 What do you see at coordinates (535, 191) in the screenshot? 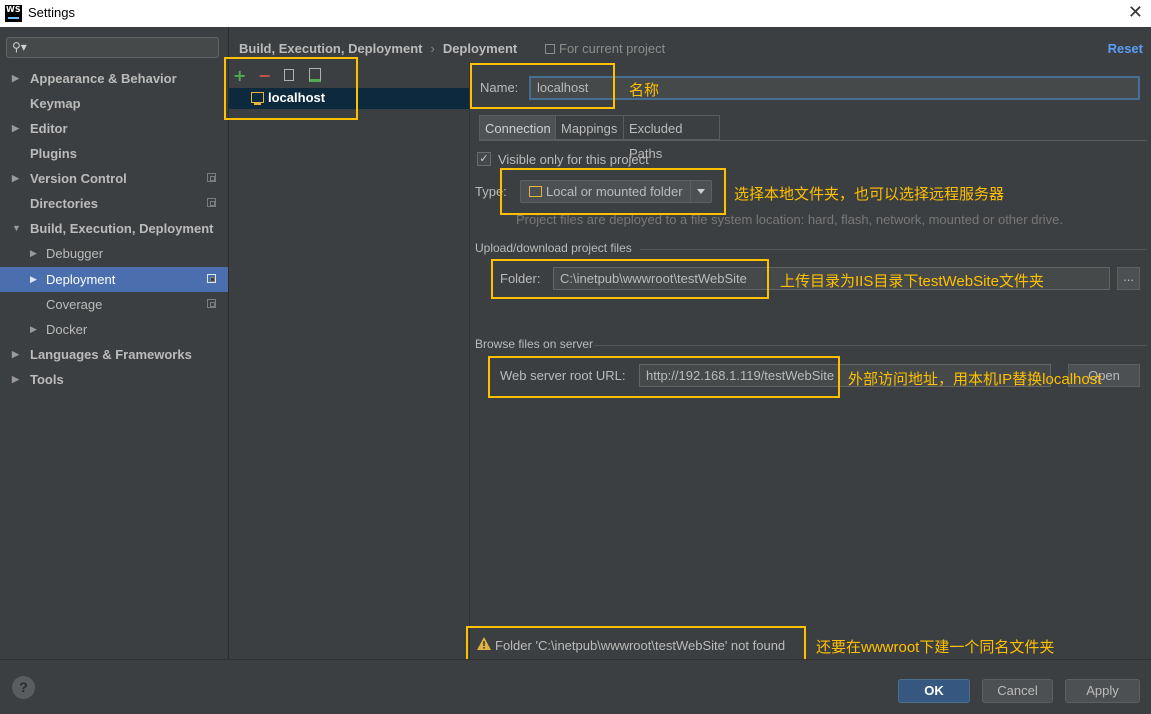
I see `local-folder-icon` at bounding box center [535, 191].